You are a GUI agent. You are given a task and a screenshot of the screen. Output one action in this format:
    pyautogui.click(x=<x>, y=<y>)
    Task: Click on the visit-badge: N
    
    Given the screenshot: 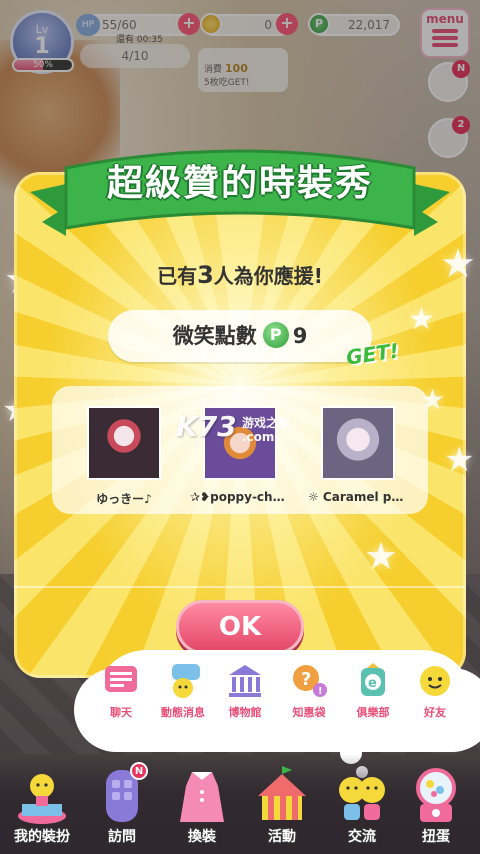 What is the action you would take?
    pyautogui.click(x=139, y=771)
    